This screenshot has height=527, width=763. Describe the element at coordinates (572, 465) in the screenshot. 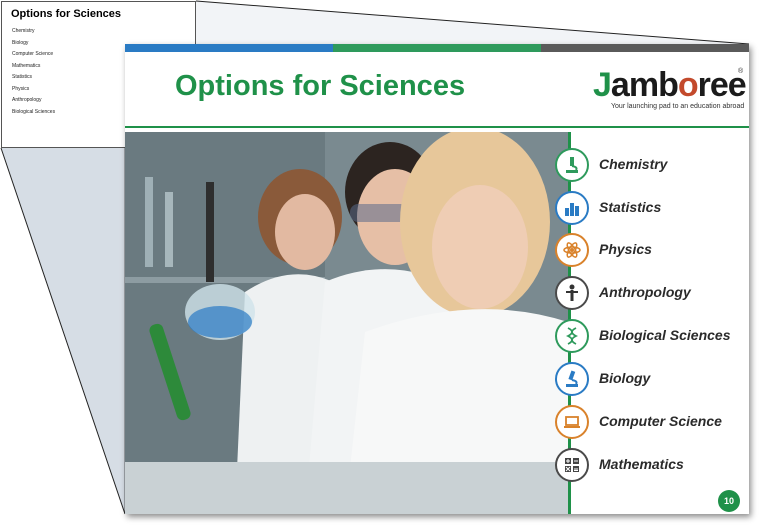

I see `calculator-icon` at that location.